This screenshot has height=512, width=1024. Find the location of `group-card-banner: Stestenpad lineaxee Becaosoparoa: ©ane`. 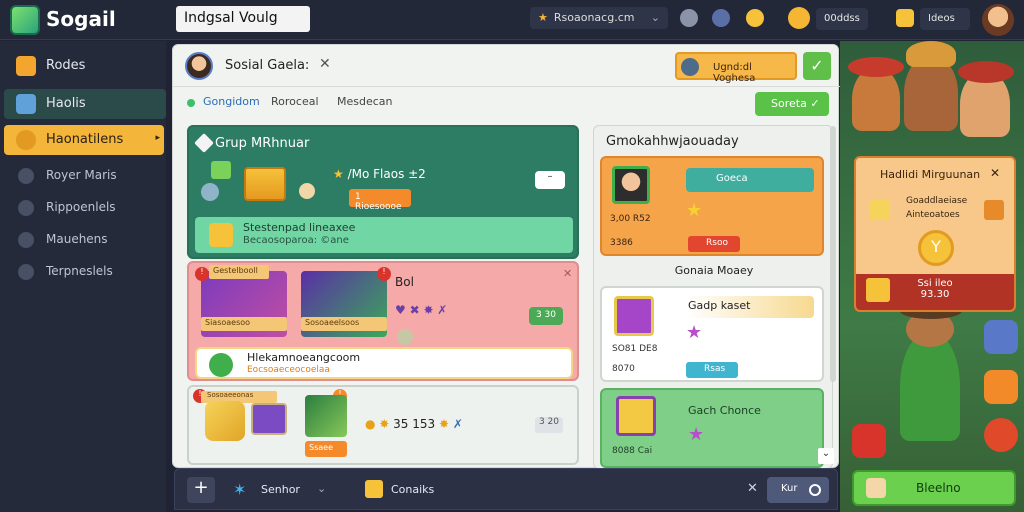

group-card-banner: Stestenpad lineaxee Becaosoparoa: ©ane is located at coordinates (384, 235).